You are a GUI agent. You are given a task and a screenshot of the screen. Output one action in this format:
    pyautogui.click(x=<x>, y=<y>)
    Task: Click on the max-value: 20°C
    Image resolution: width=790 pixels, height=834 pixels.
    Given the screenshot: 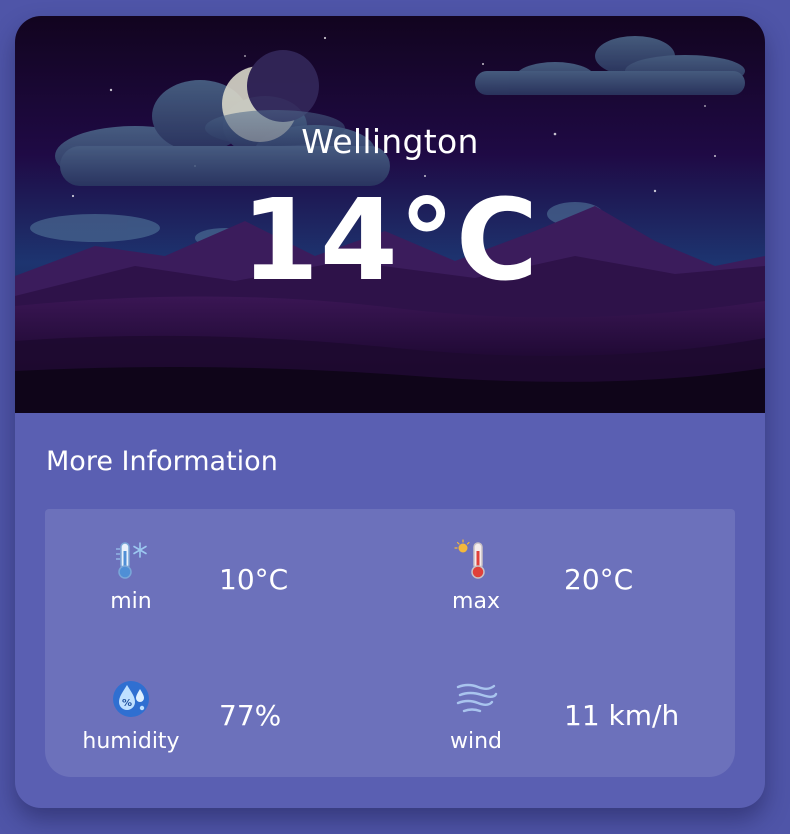 What is the action you would take?
    pyautogui.click(x=599, y=579)
    